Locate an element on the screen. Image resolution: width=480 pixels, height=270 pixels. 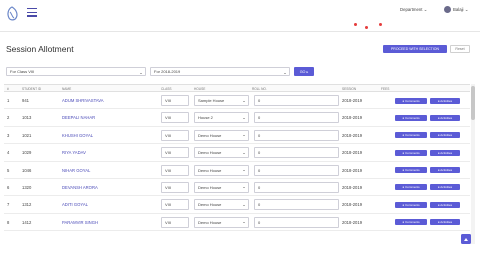
proceed-with-selection-button: PROCEED WITH SELECTION is located at coordinates (415, 49).